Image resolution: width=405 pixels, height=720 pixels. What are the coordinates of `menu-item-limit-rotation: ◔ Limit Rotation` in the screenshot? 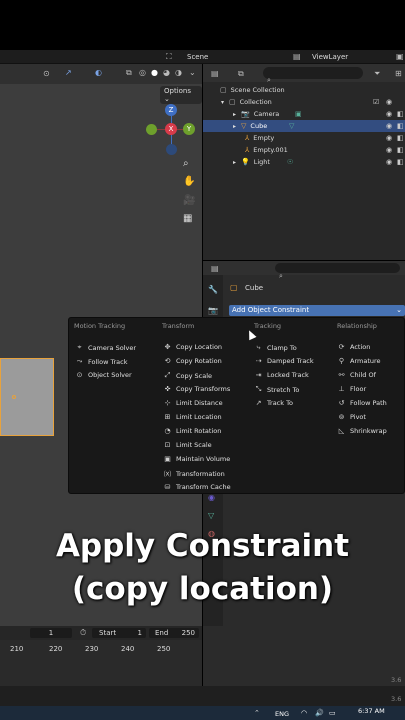 It's located at (192, 431).